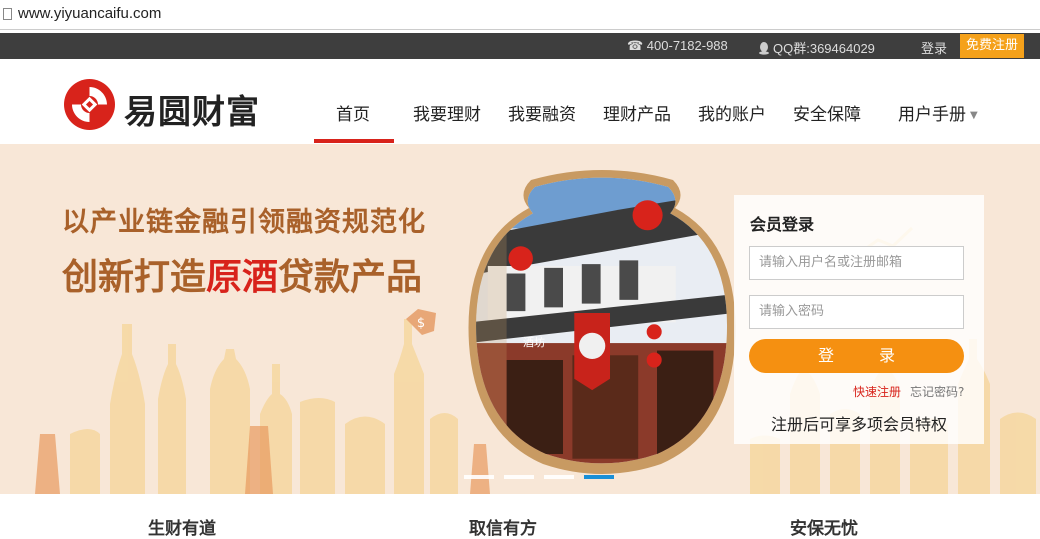 The image size is (1040, 539). What do you see at coordinates (599, 477) in the screenshot?
I see `slide-dot-4-active` at bounding box center [599, 477].